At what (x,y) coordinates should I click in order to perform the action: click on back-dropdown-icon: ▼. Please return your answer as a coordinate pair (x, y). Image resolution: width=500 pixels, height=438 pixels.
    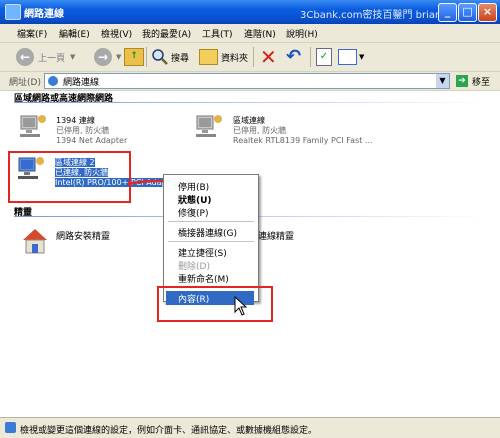
    Looking at the image, I should click on (73, 57).